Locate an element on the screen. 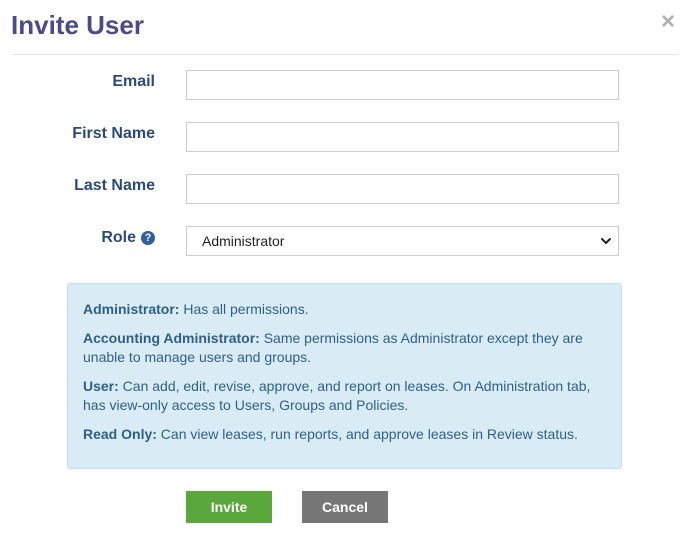 This screenshot has width=686, height=552. first-name-field is located at coordinates (402, 137).